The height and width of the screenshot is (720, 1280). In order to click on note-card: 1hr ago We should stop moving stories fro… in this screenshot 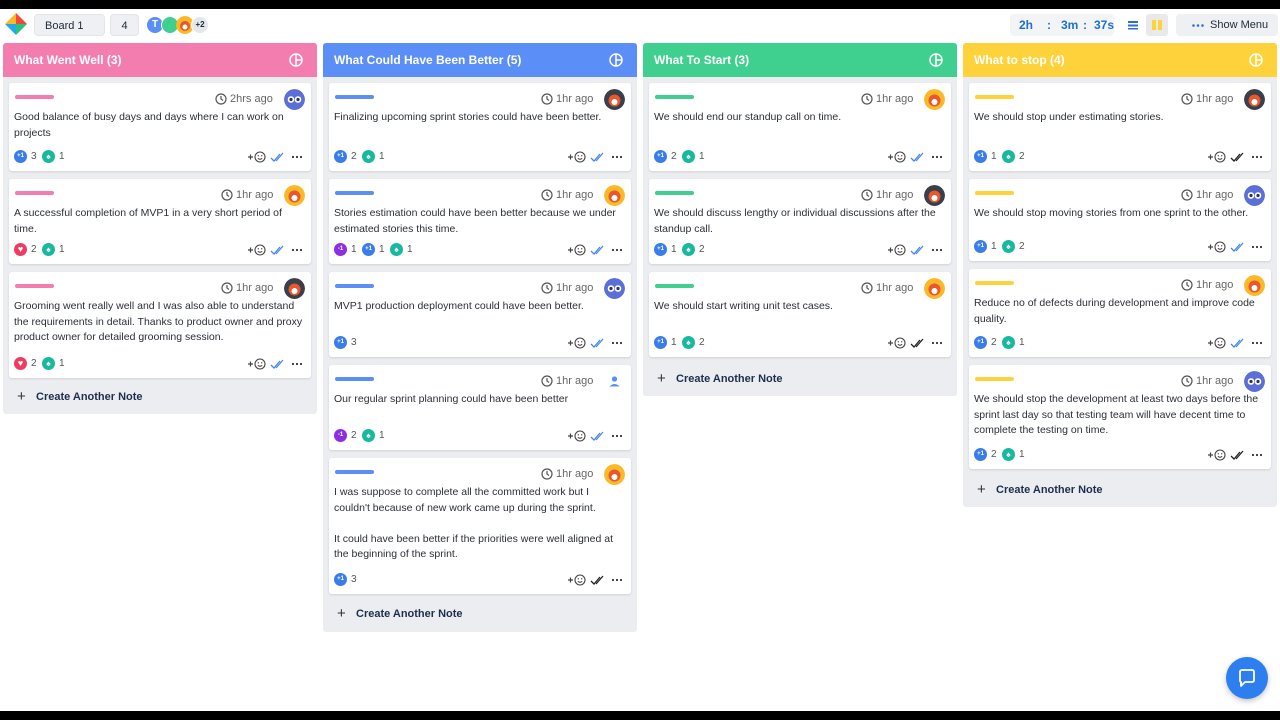, I will do `click(1120, 220)`.